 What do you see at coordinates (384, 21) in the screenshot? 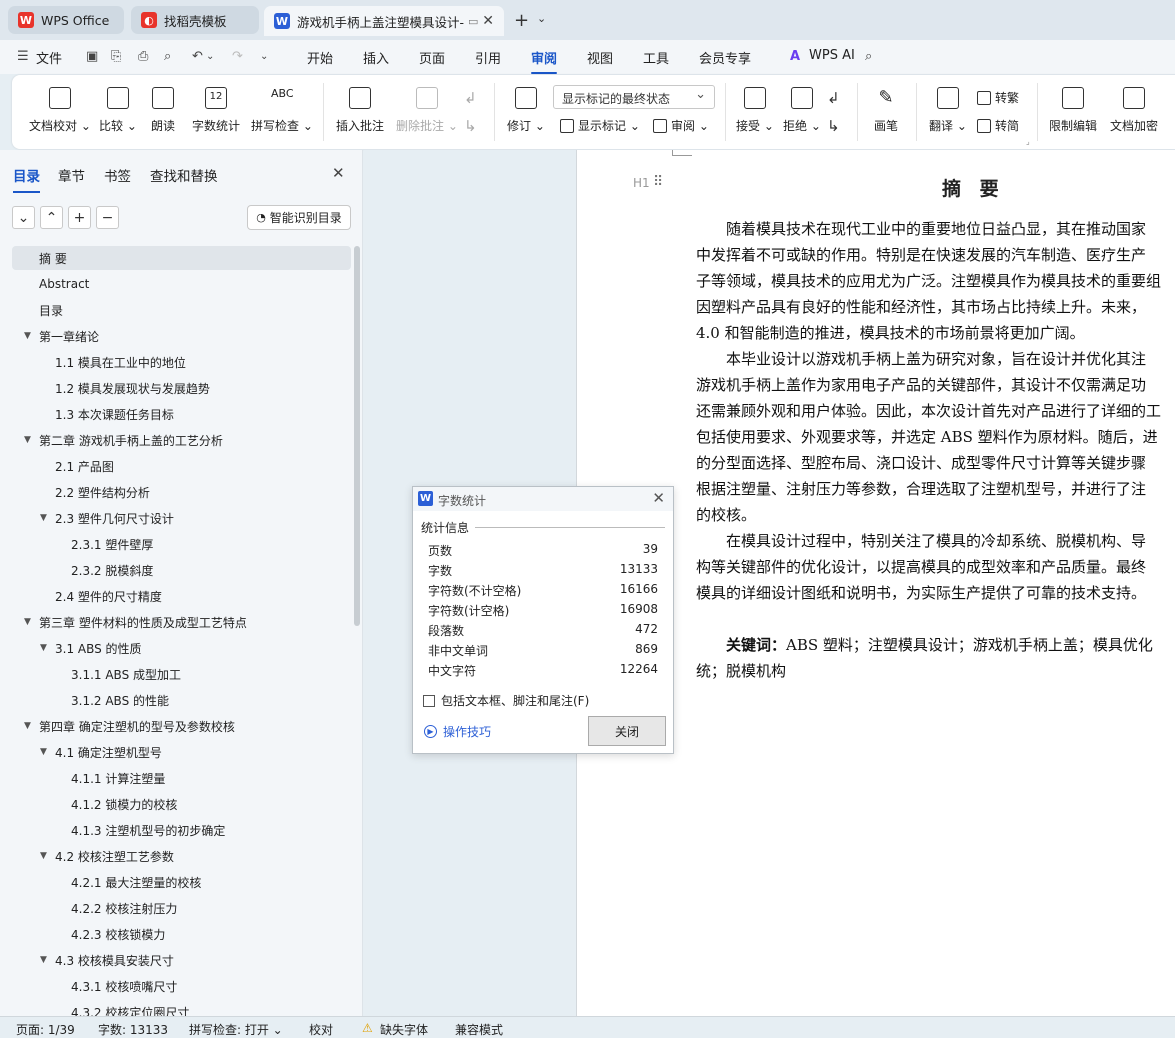
I see `tab-document: W 游戏机手柄上盖注塑模具设计- ▭ ✕` at bounding box center [384, 21].